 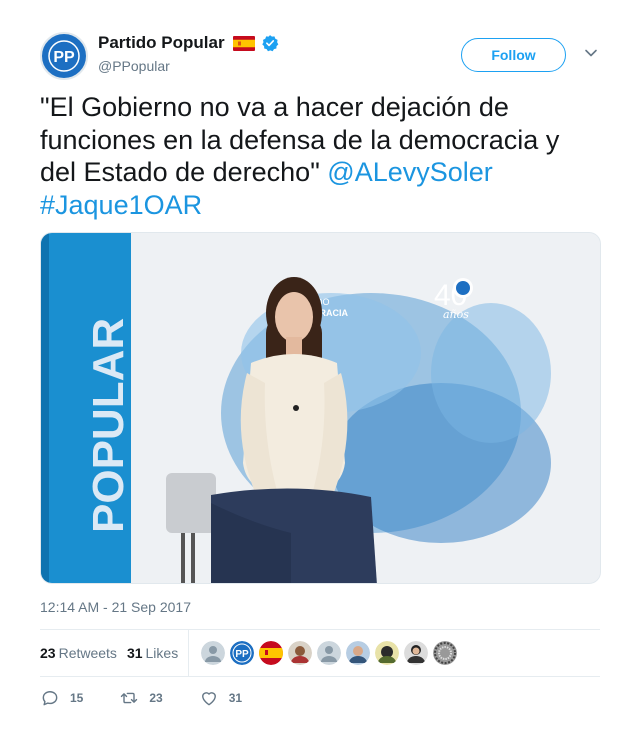 I want to click on reply-count: 15, so click(x=77, y=698).